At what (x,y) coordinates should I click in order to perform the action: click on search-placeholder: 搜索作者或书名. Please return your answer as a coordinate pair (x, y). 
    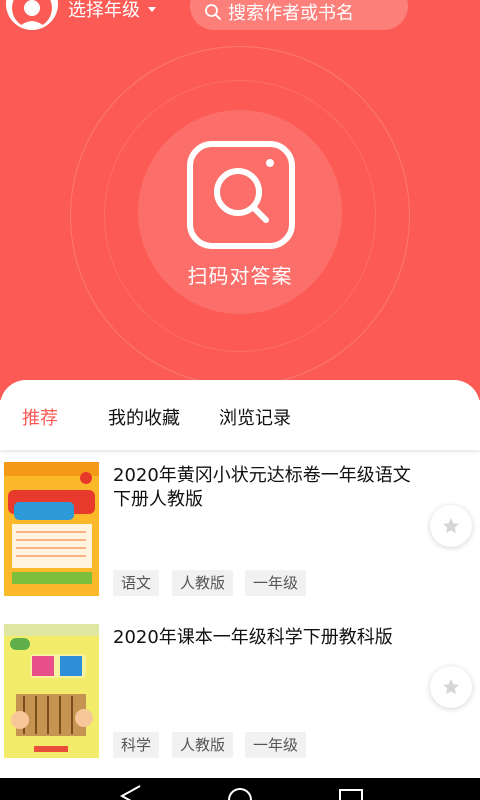
    Looking at the image, I should click on (291, 13).